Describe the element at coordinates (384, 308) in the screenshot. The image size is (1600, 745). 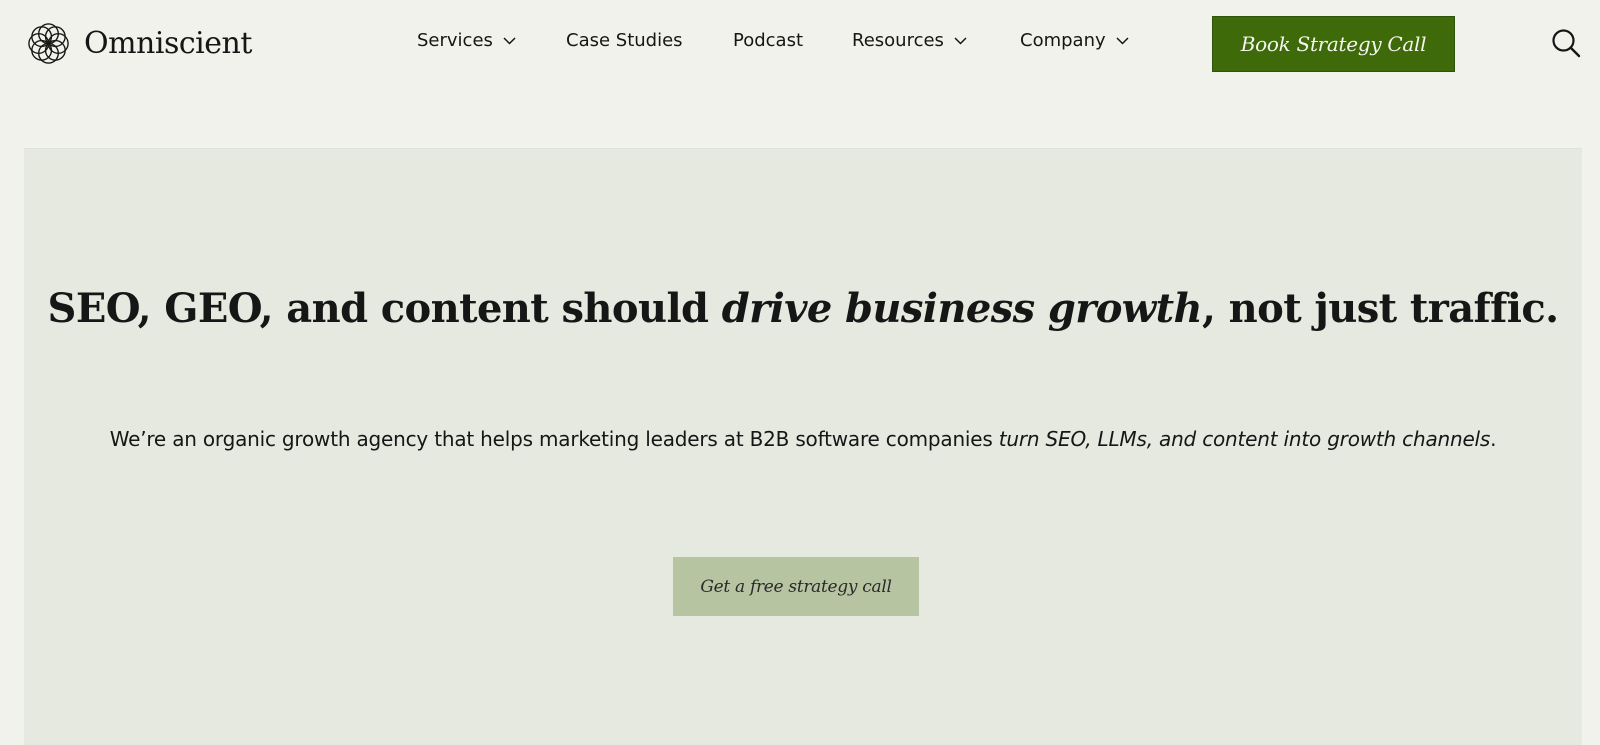
I see `hero-headline-part1: SEO, GEO, and content should` at that location.